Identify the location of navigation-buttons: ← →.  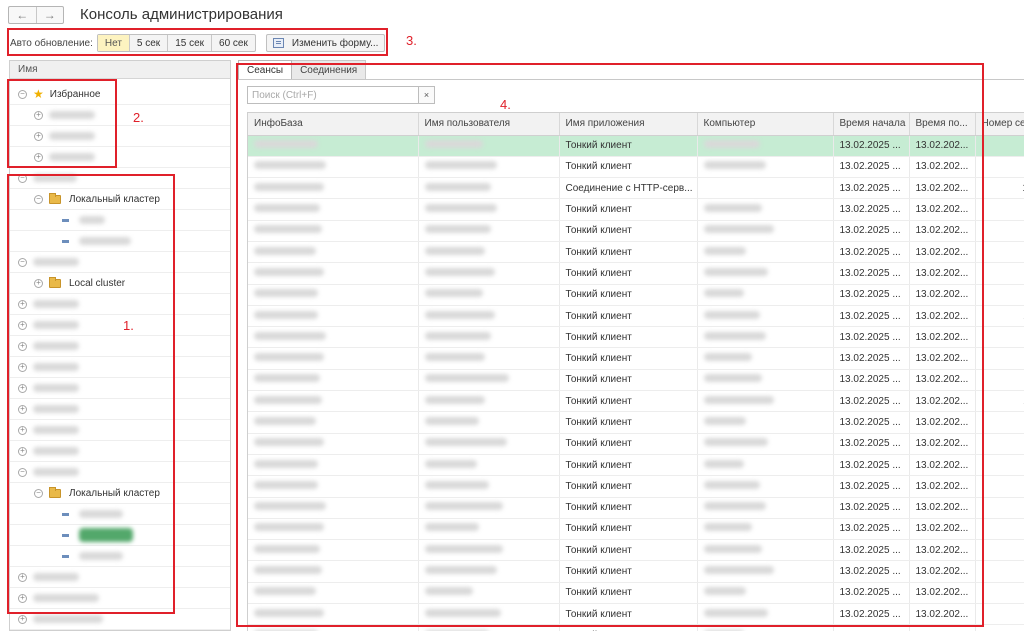
(36, 15).